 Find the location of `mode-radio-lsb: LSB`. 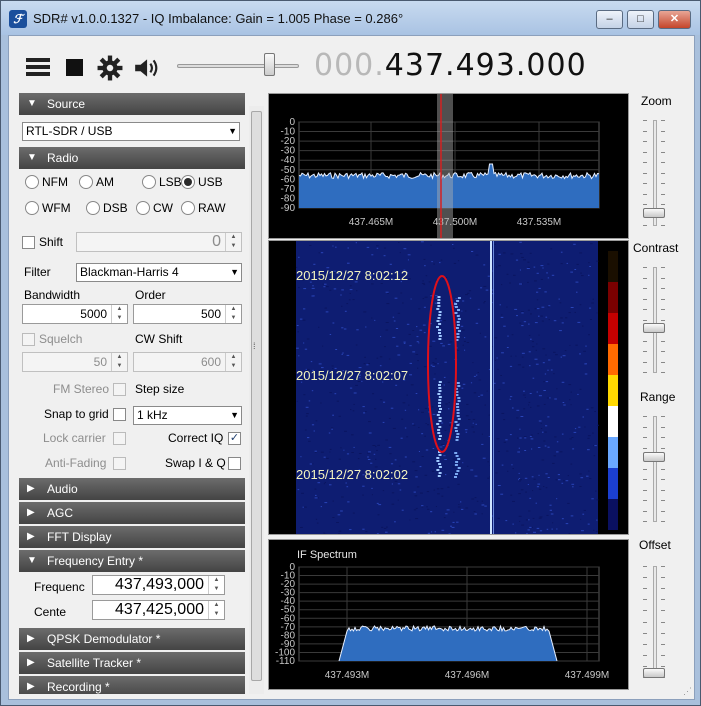

mode-radio-lsb: LSB is located at coordinates (162, 182).